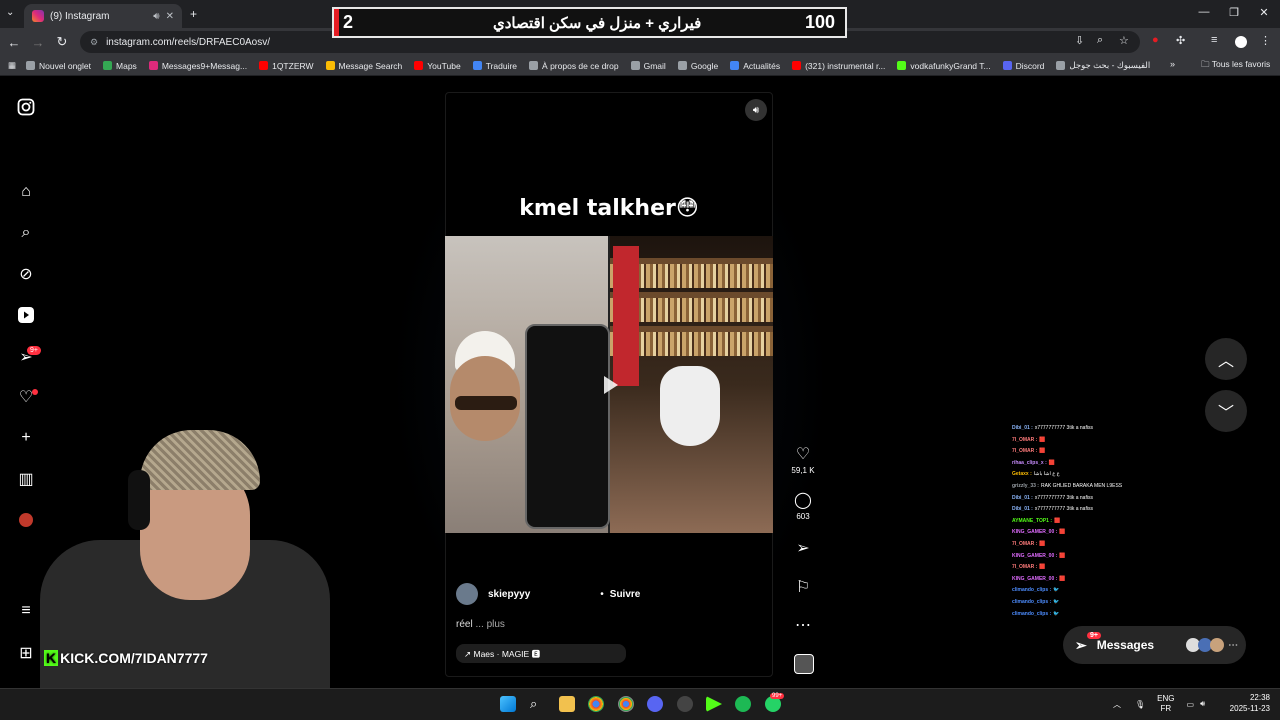 The width and height of the screenshot is (1280, 720). Describe the element at coordinates (65, 65) in the screenshot. I see `bookmark-label: Nouvel onglet` at that location.